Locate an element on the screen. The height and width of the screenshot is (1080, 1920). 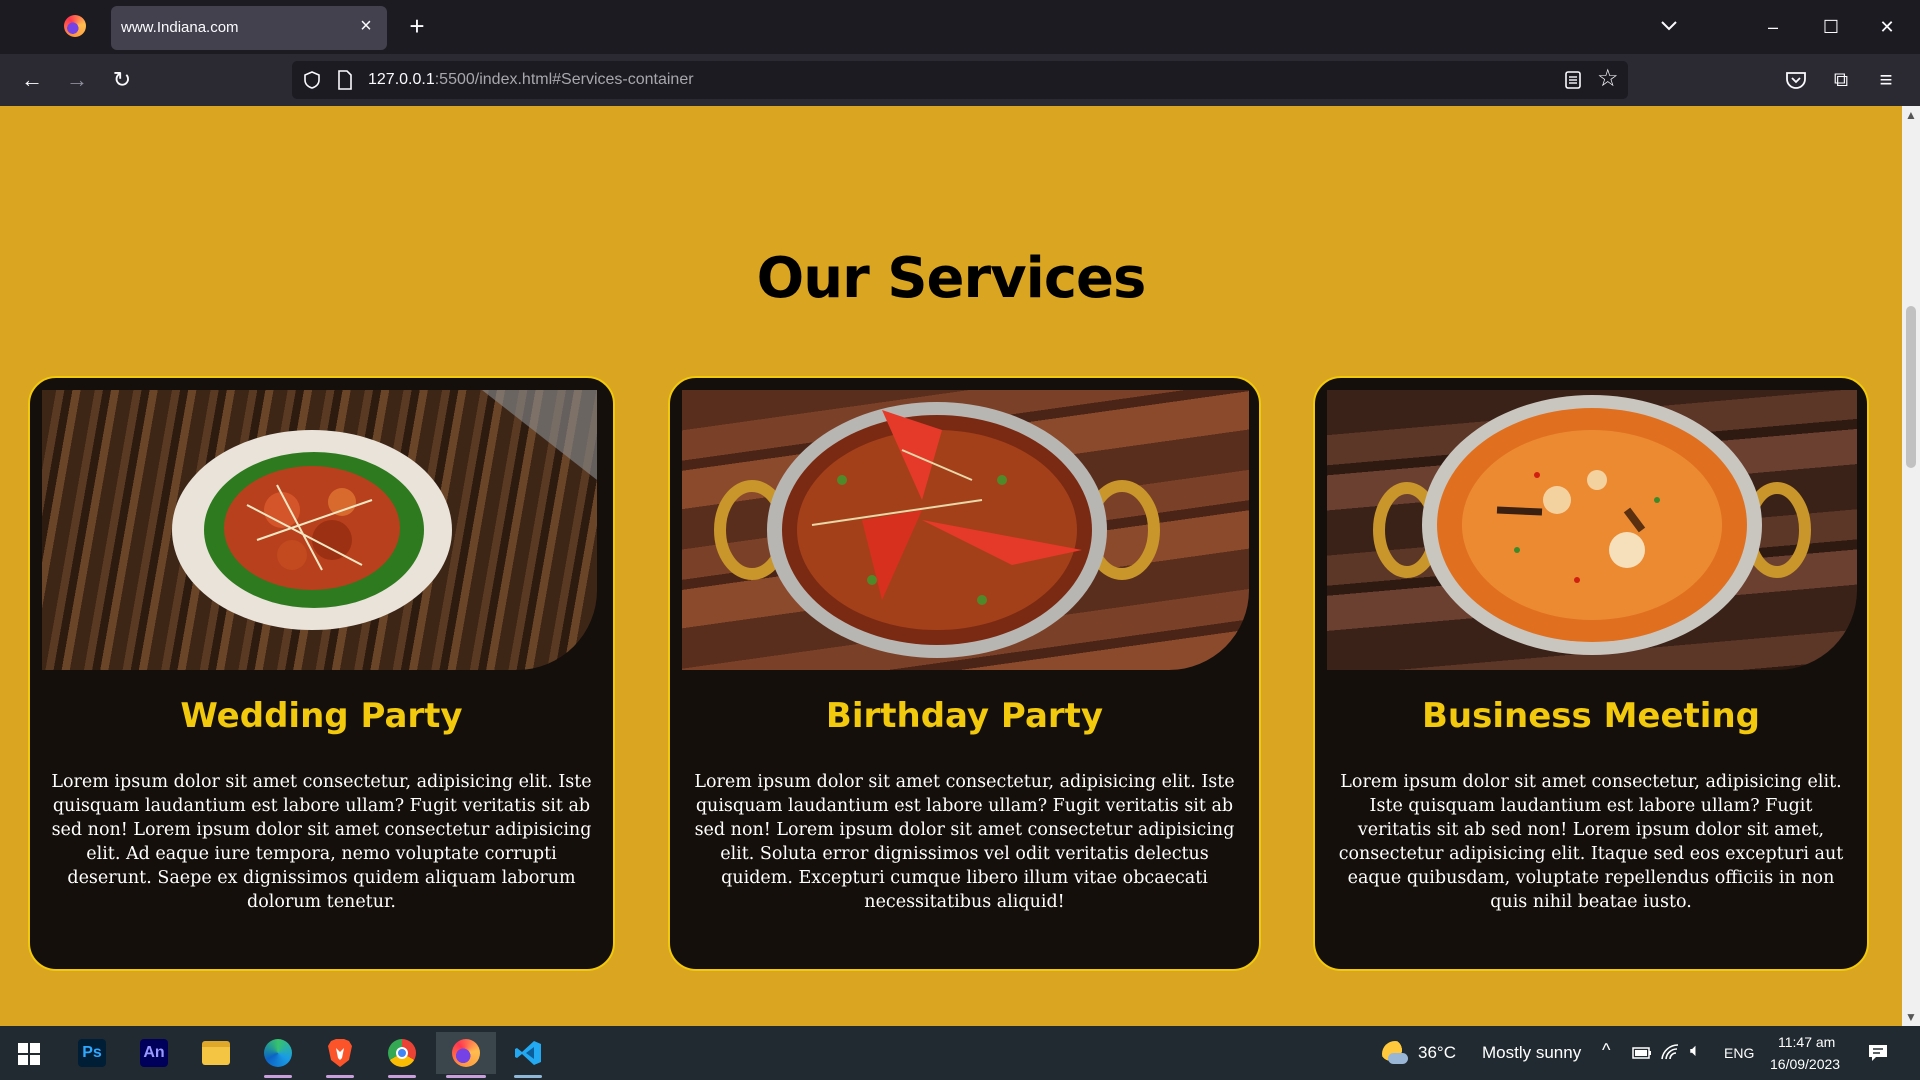
reader-view-icon is located at coordinates (1573, 80).